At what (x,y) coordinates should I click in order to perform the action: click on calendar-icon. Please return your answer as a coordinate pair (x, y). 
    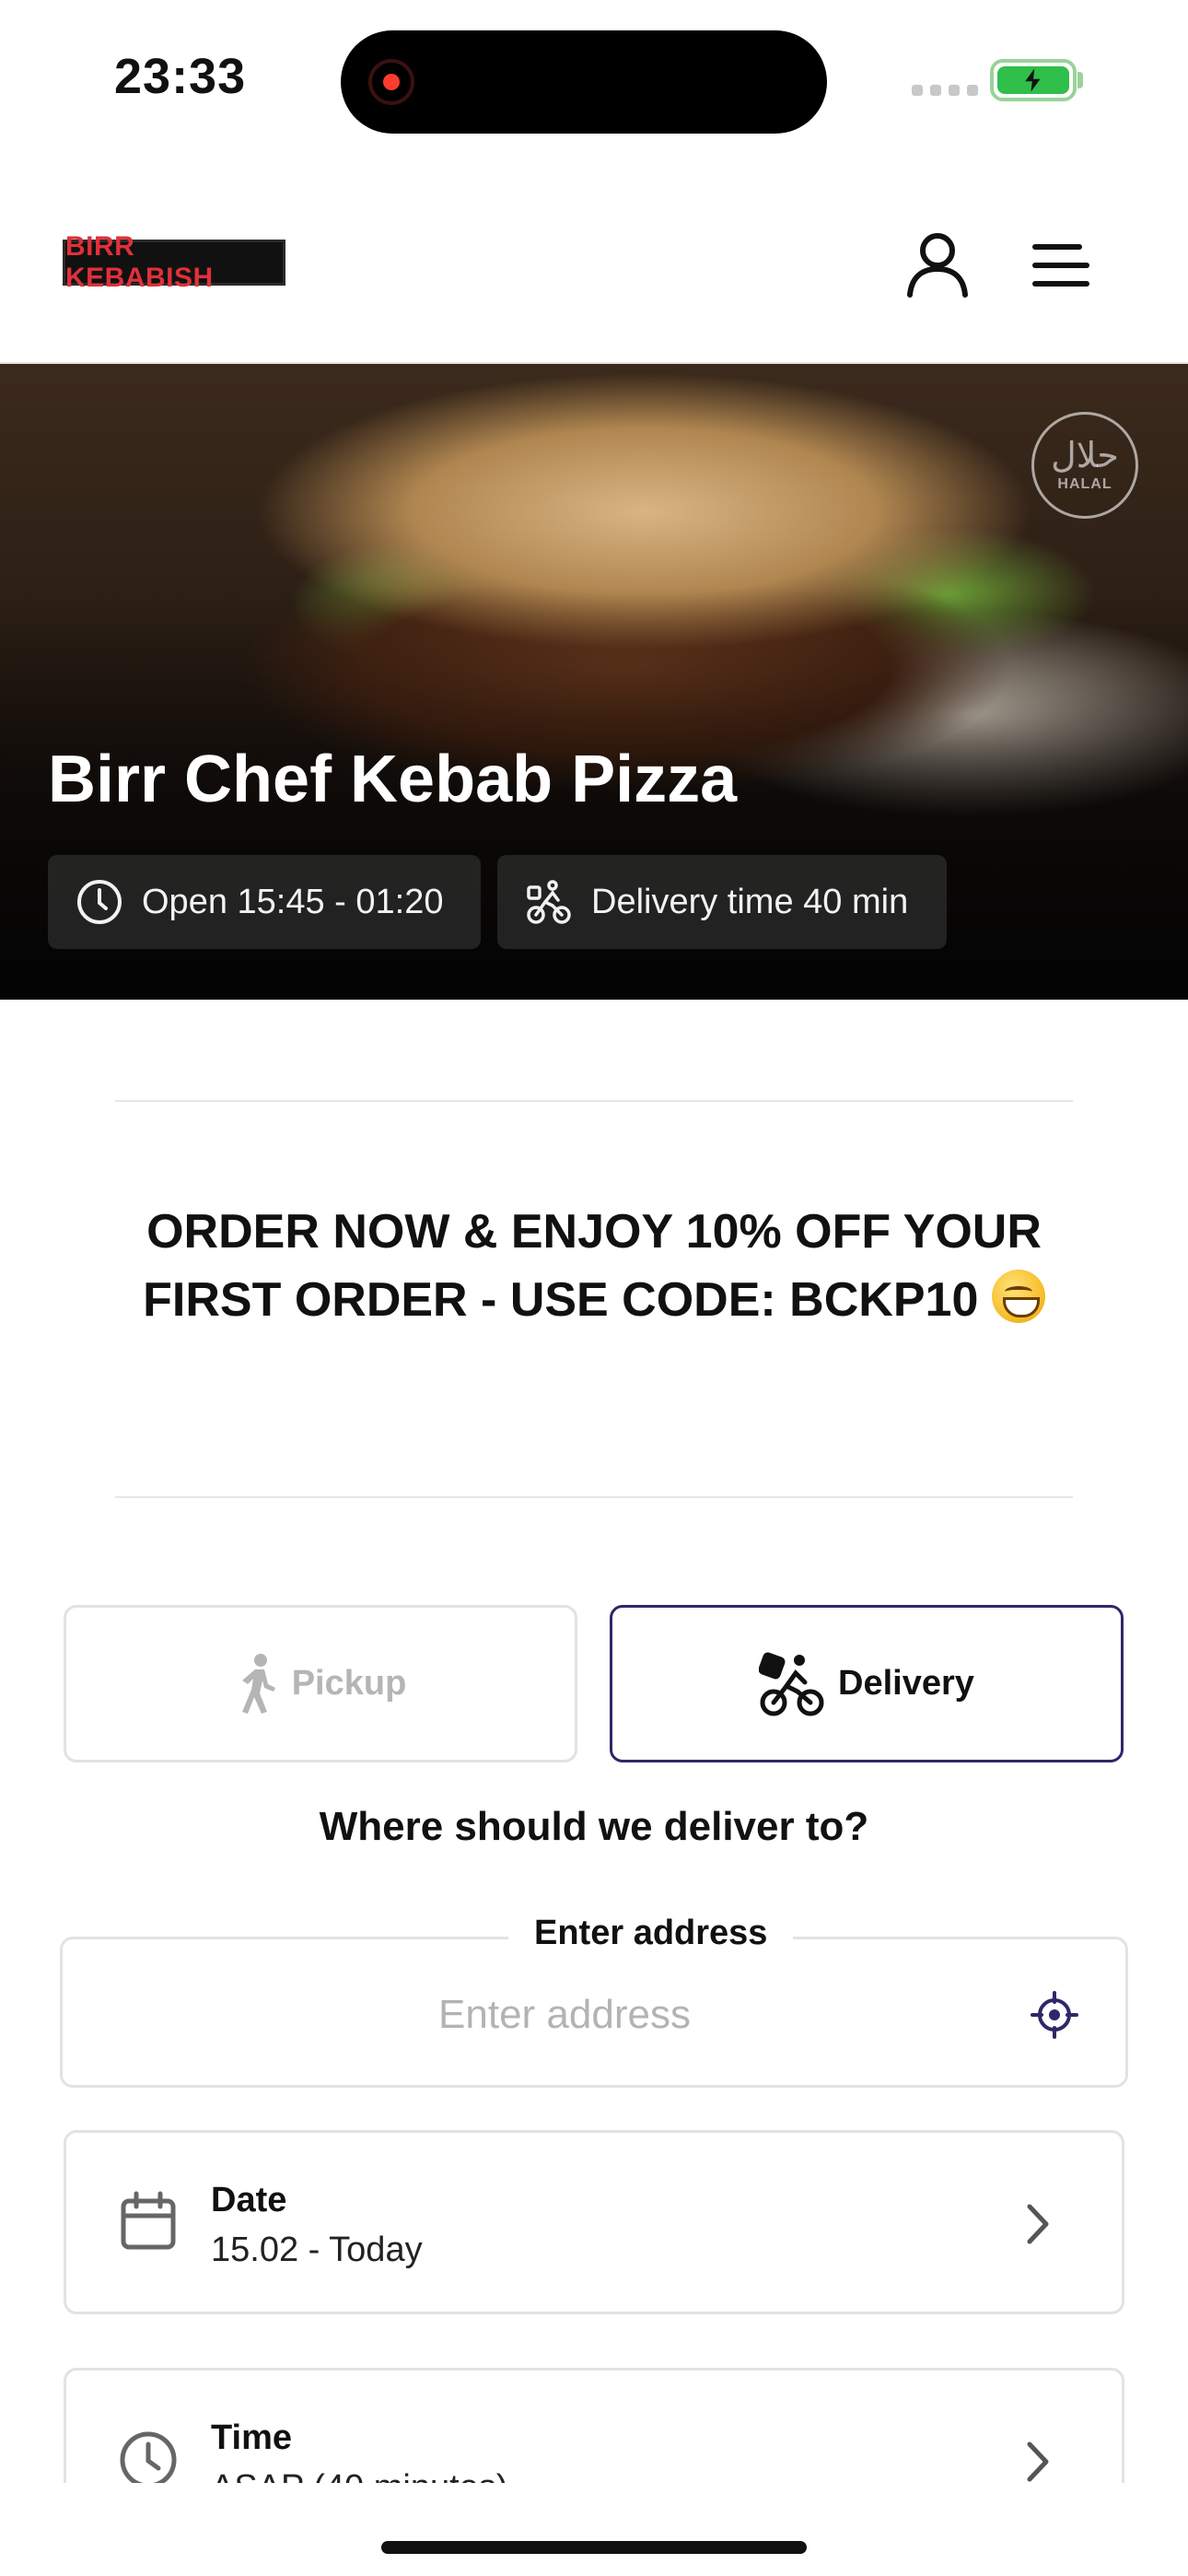
    Looking at the image, I should click on (148, 2220).